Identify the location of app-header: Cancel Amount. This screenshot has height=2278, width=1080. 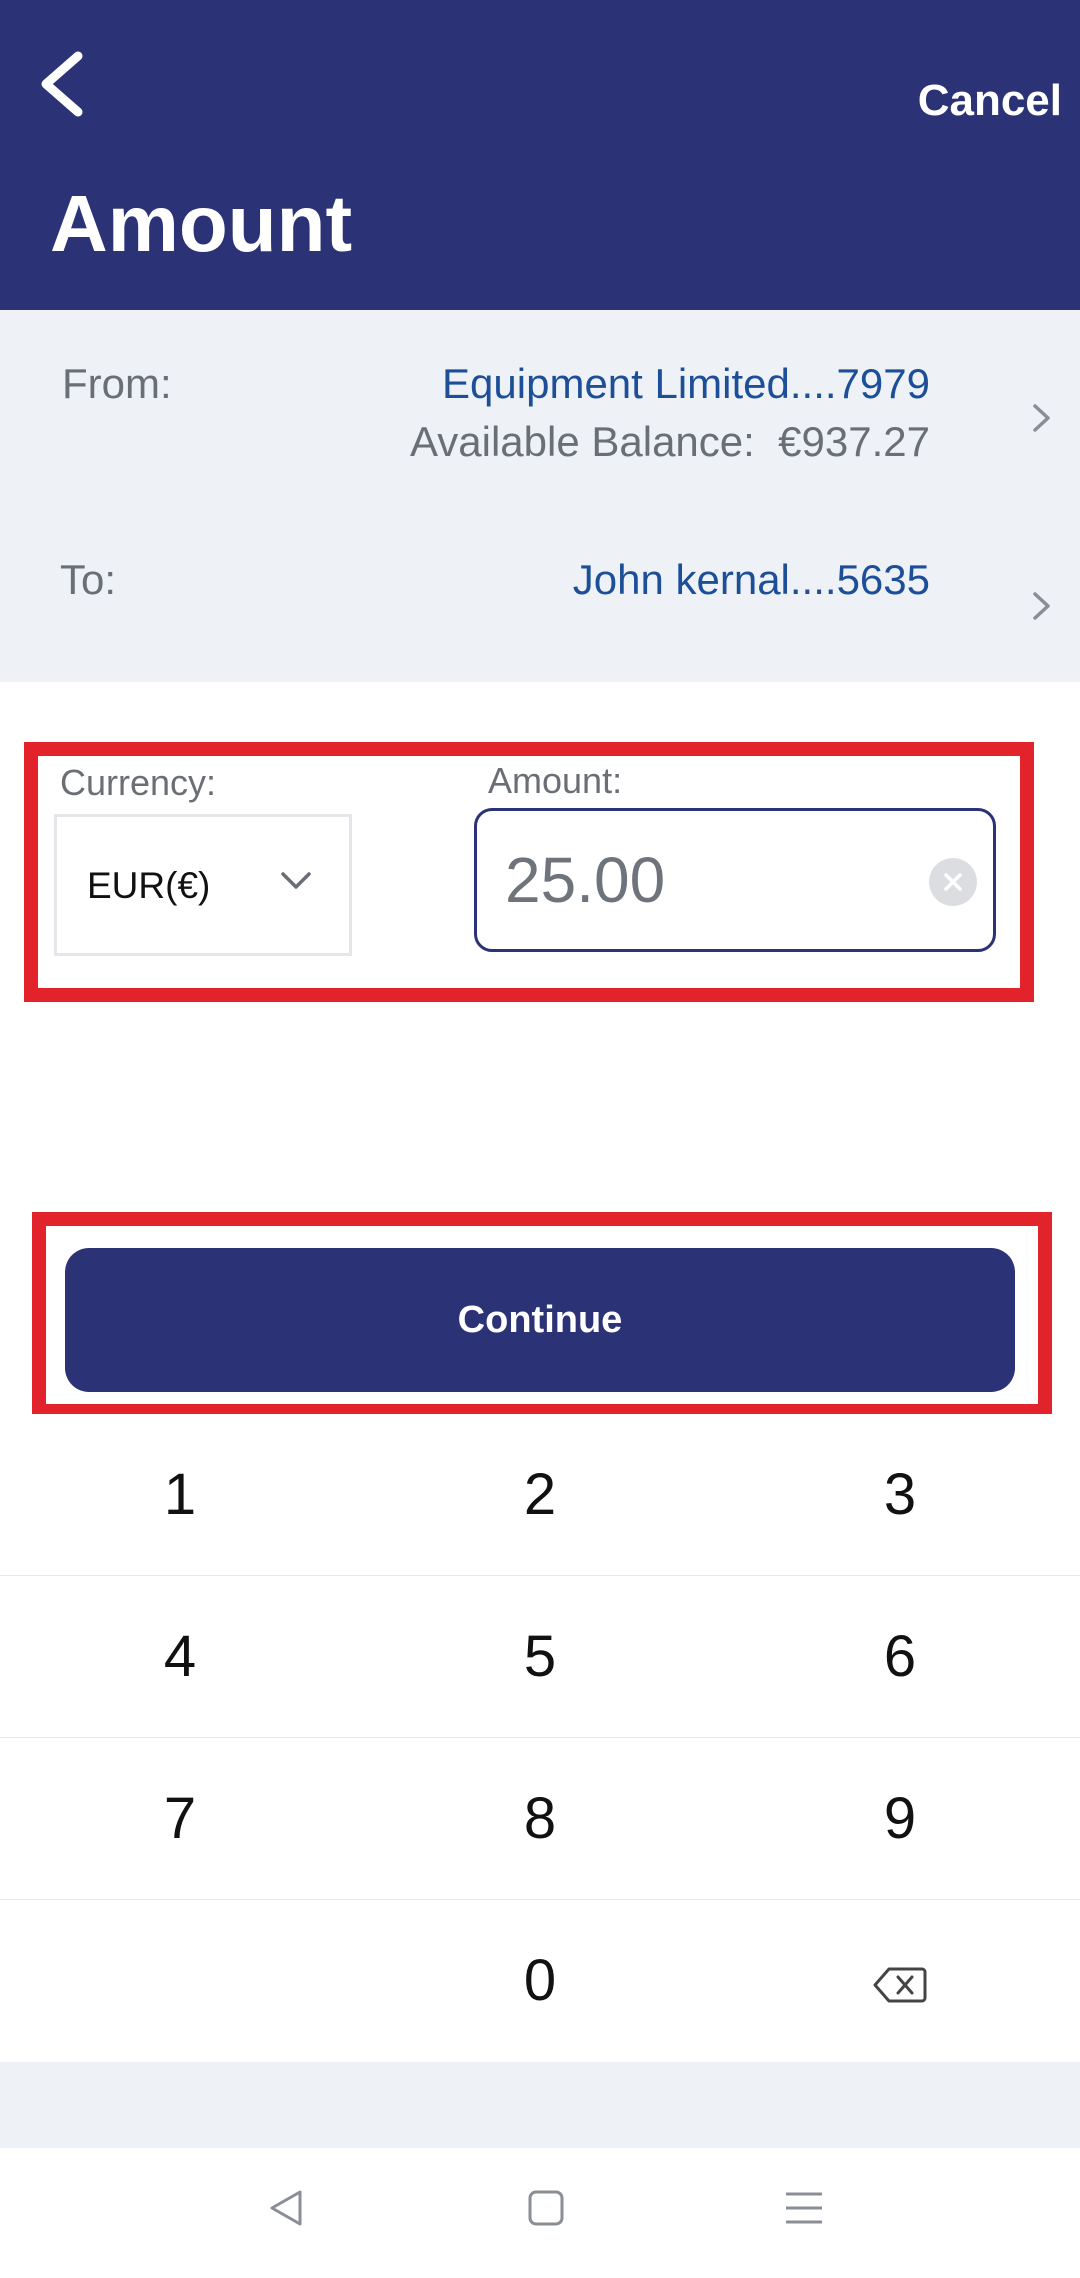
(540, 155).